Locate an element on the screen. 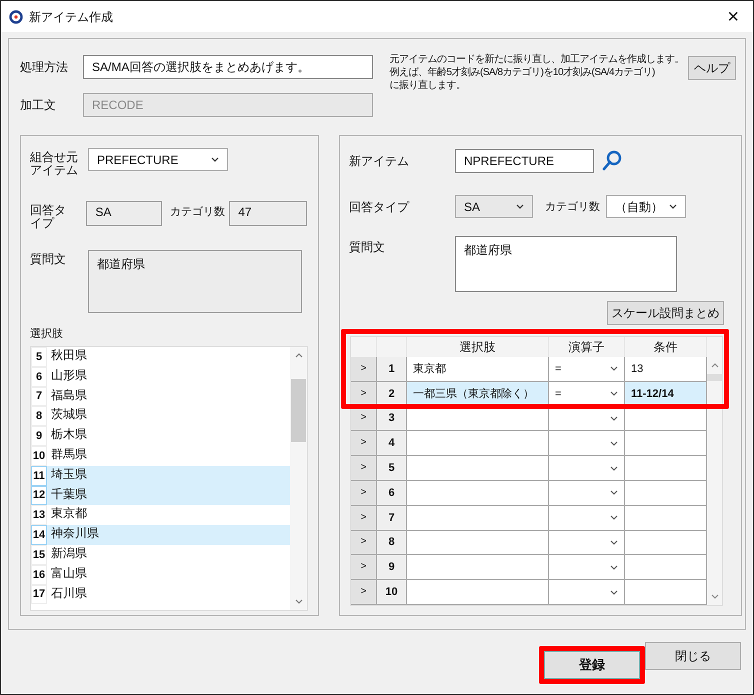  source-answer-type-label: 回答タイプ is located at coordinates (48, 216).